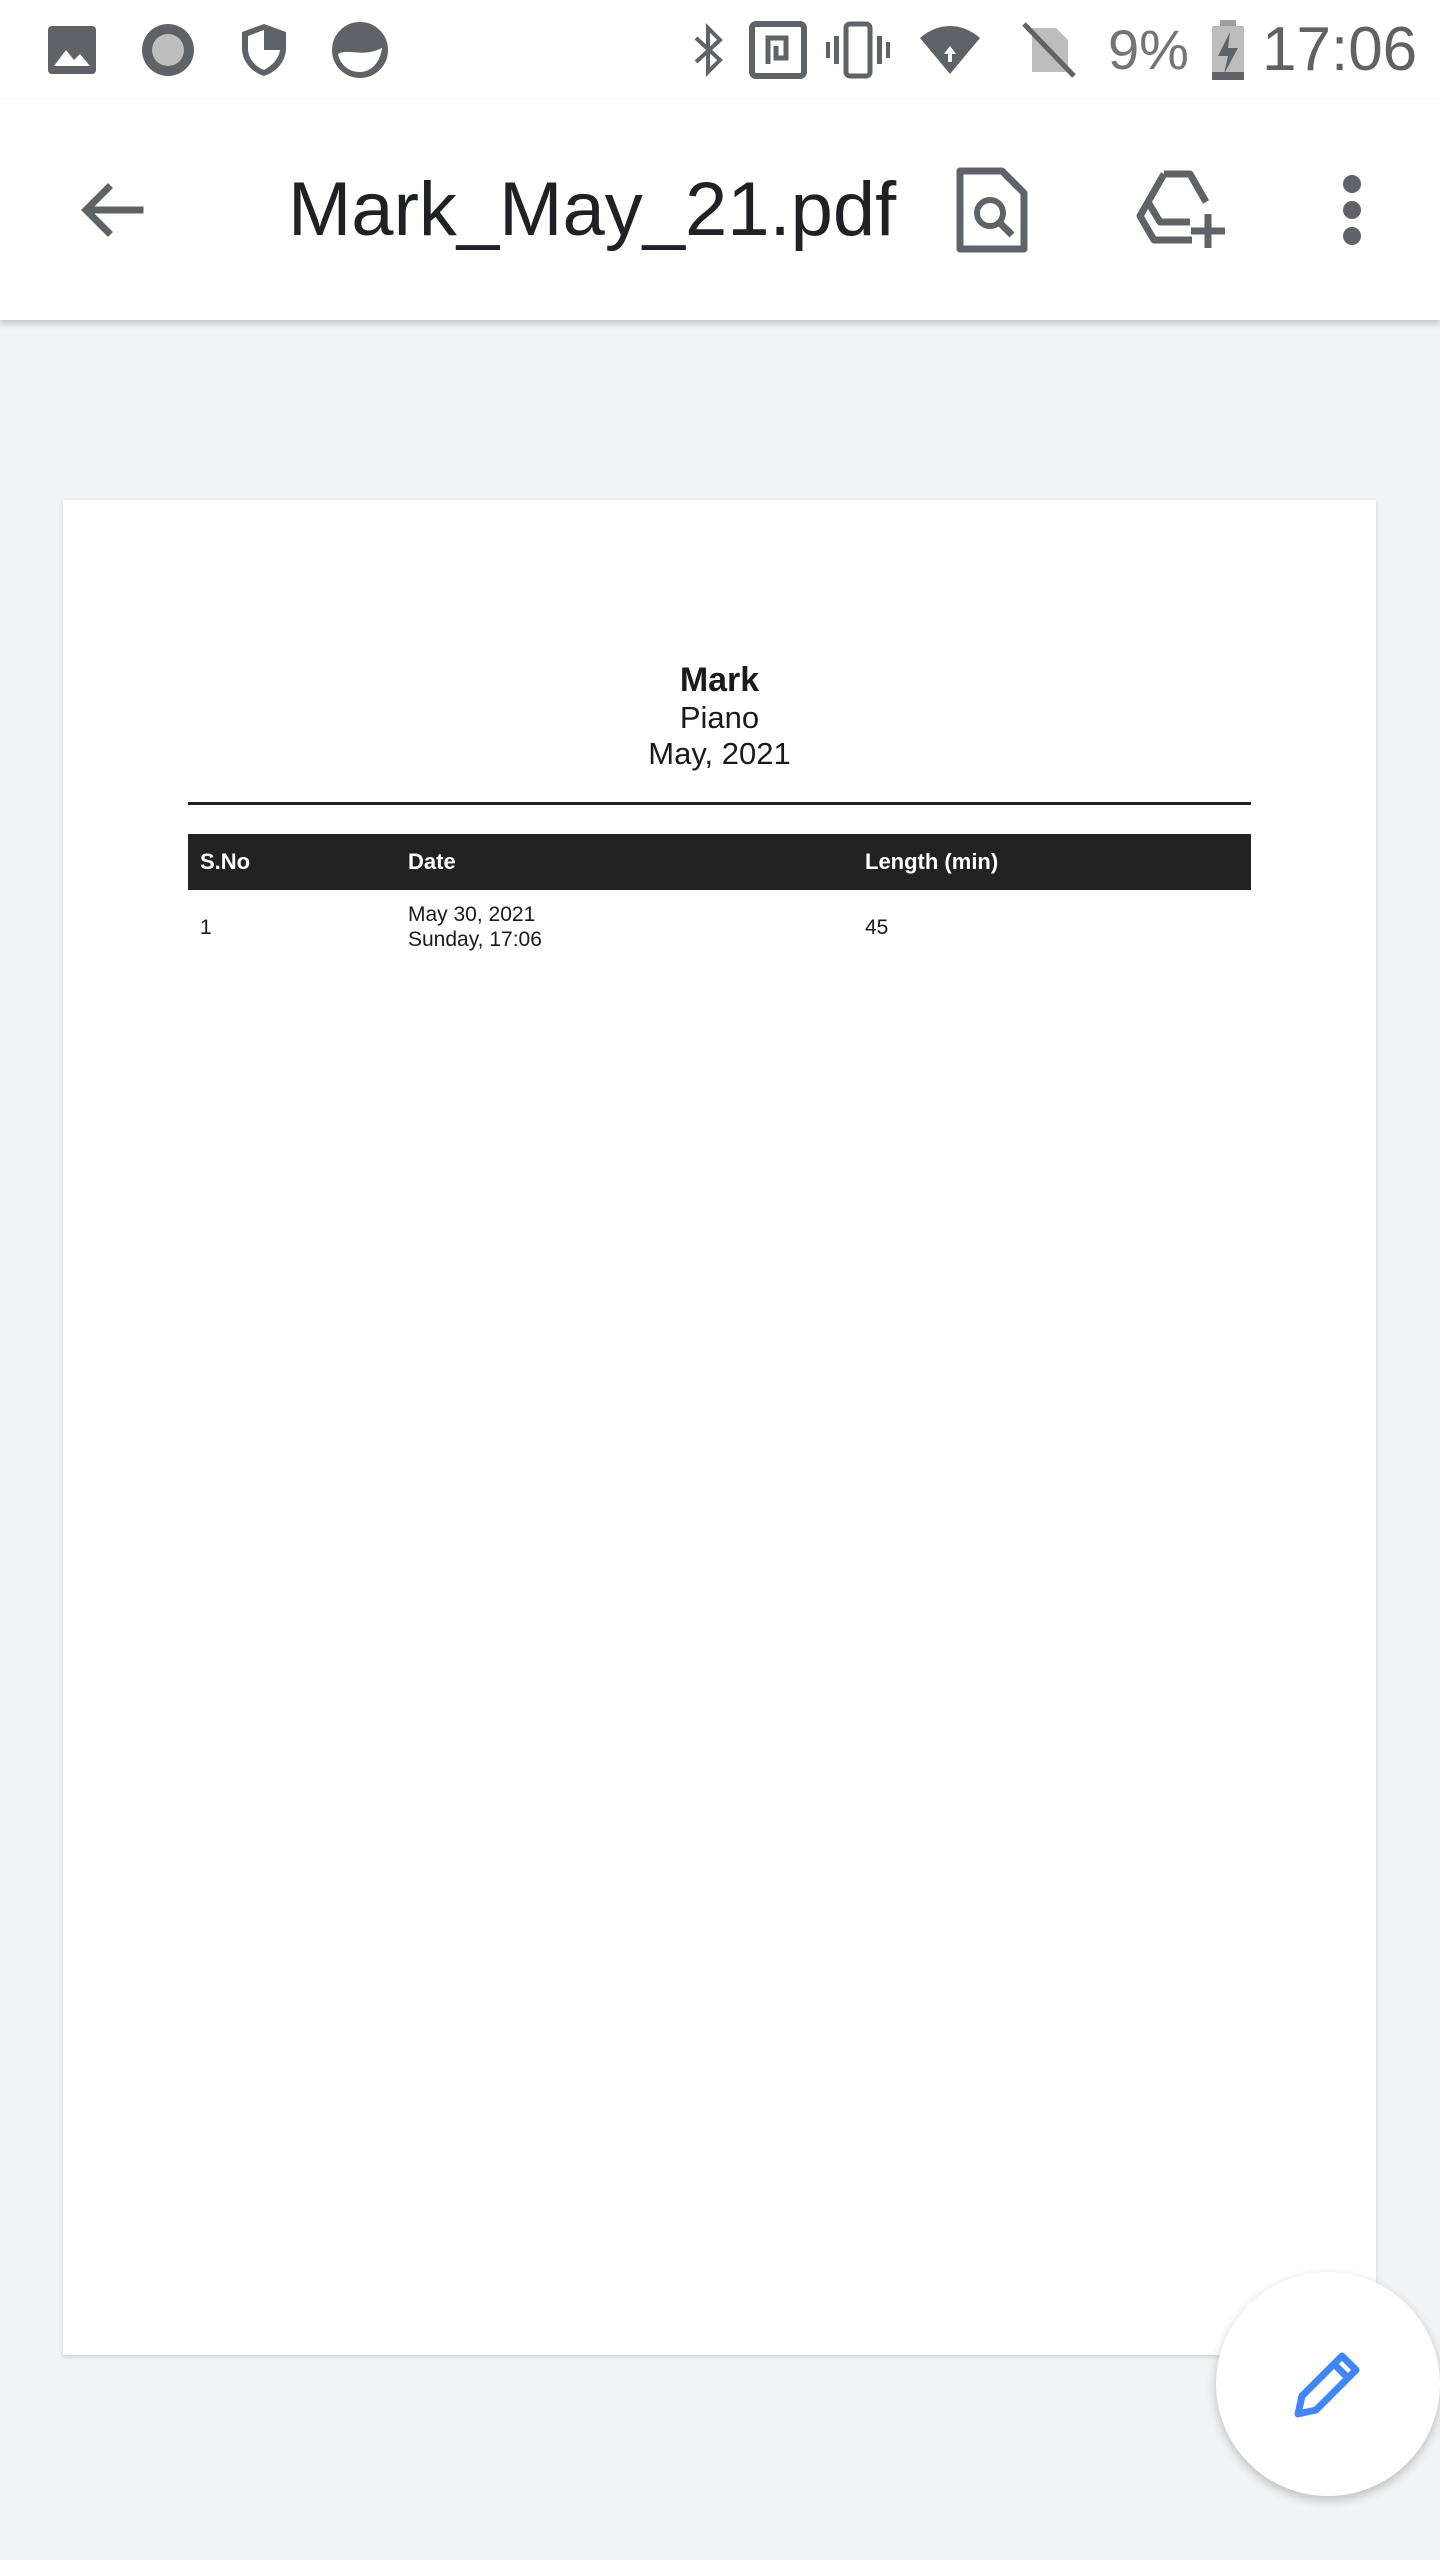 Image resolution: width=1440 pixels, height=2560 pixels. Describe the element at coordinates (1048, 50) in the screenshot. I see `no-sim-icon` at that location.